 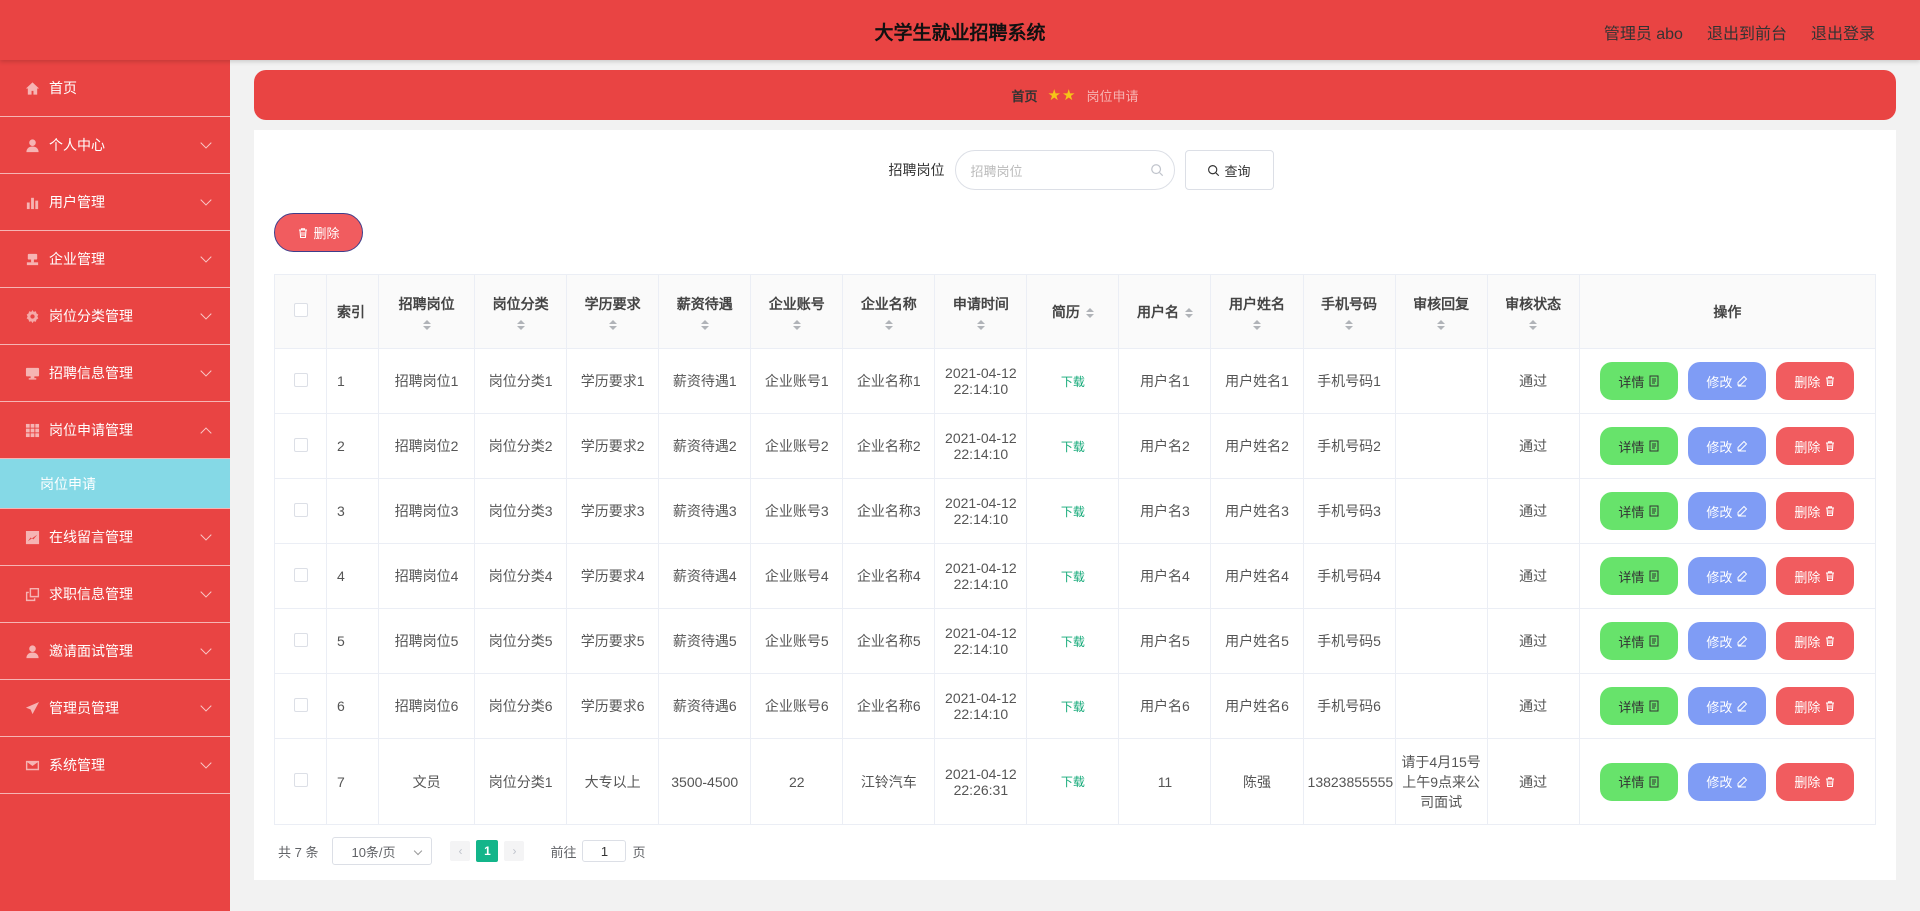 What do you see at coordinates (1165, 311) in the screenshot?
I see `column-header: 用户名` at bounding box center [1165, 311].